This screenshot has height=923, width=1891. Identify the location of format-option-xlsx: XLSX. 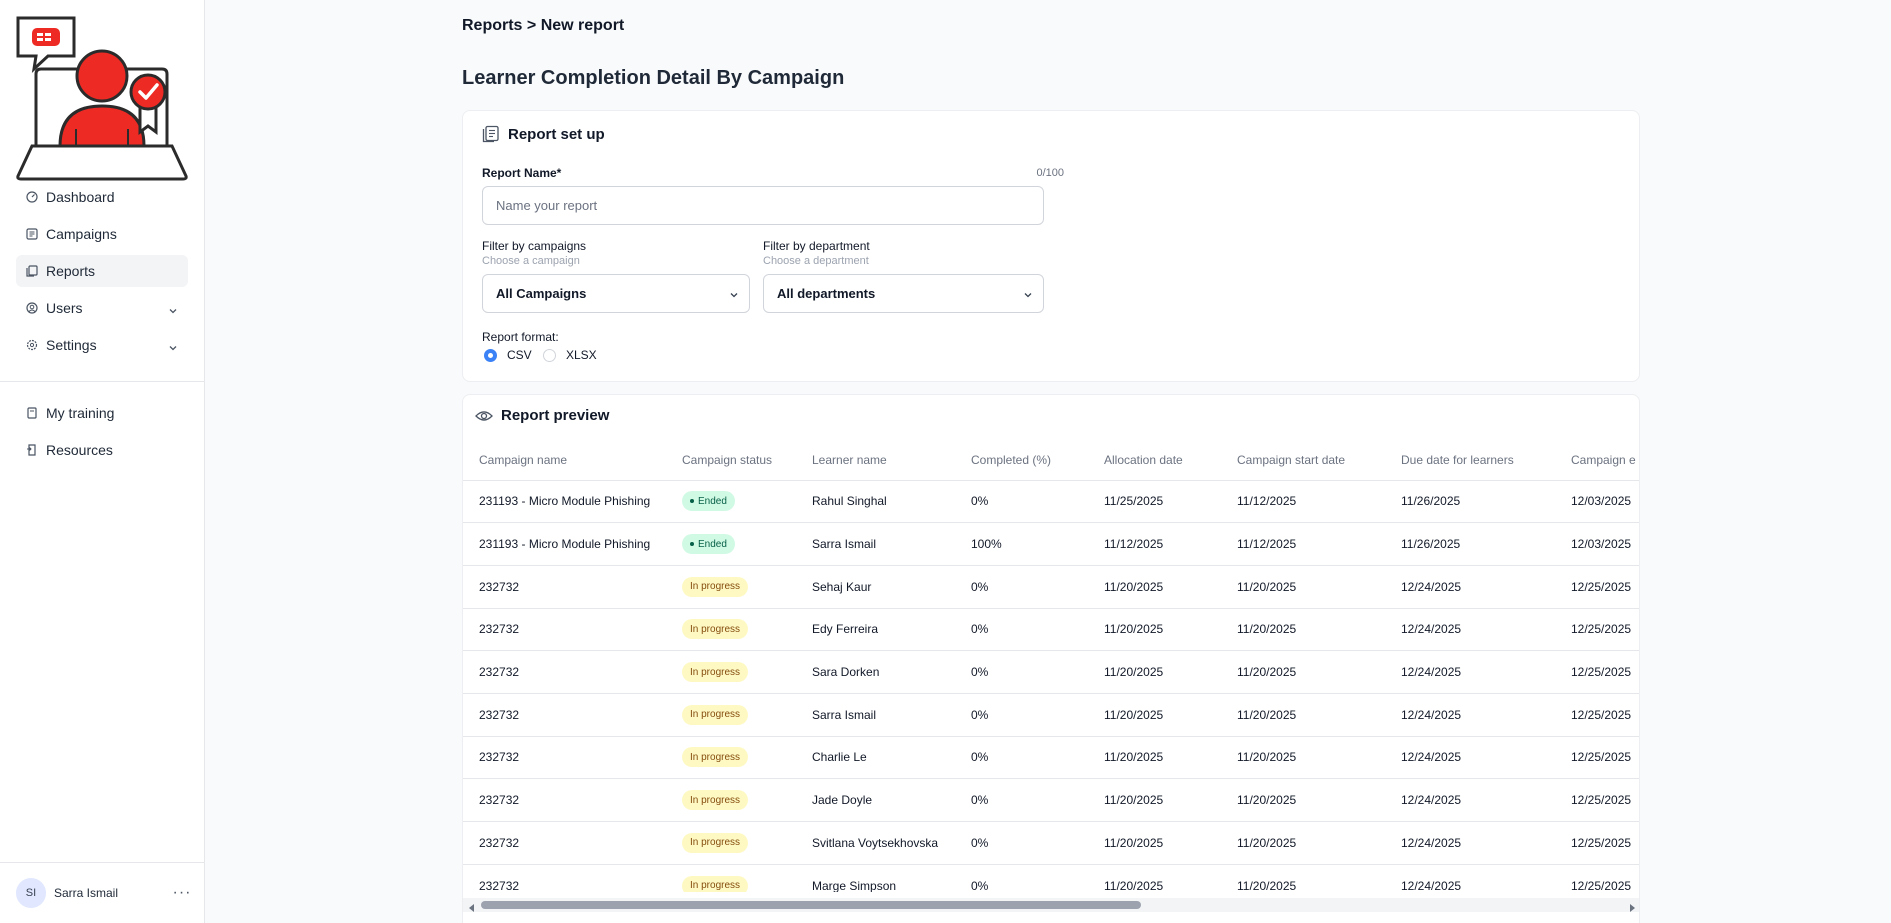
(570, 355).